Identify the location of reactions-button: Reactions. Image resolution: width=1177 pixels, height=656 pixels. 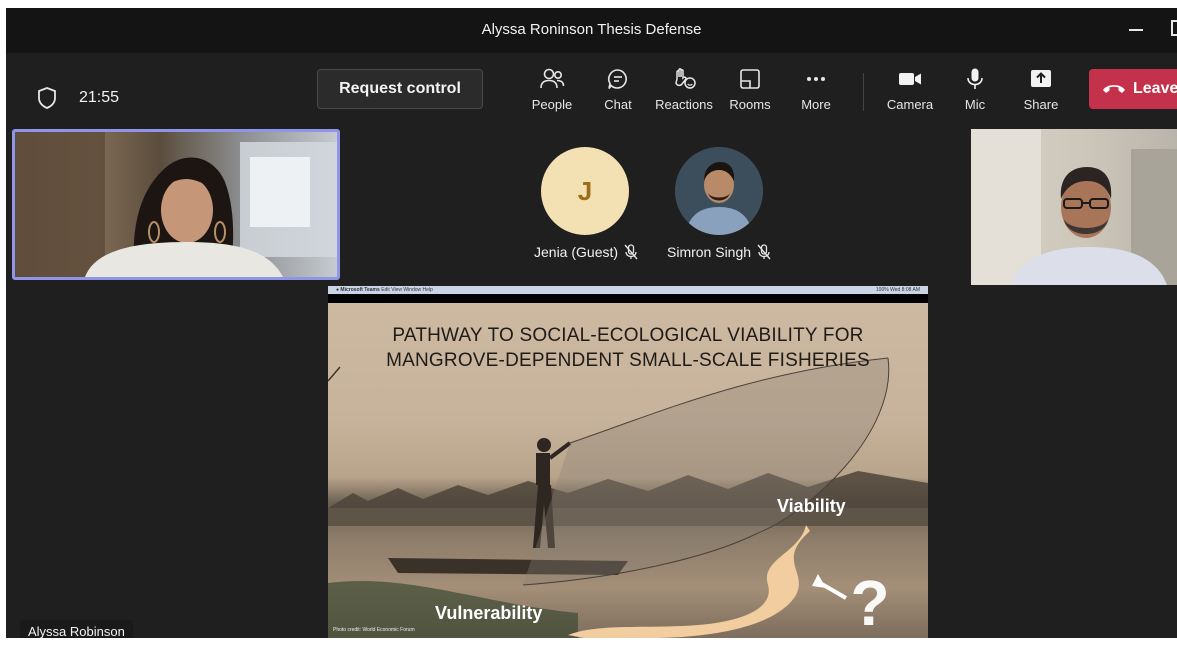
(684, 92).